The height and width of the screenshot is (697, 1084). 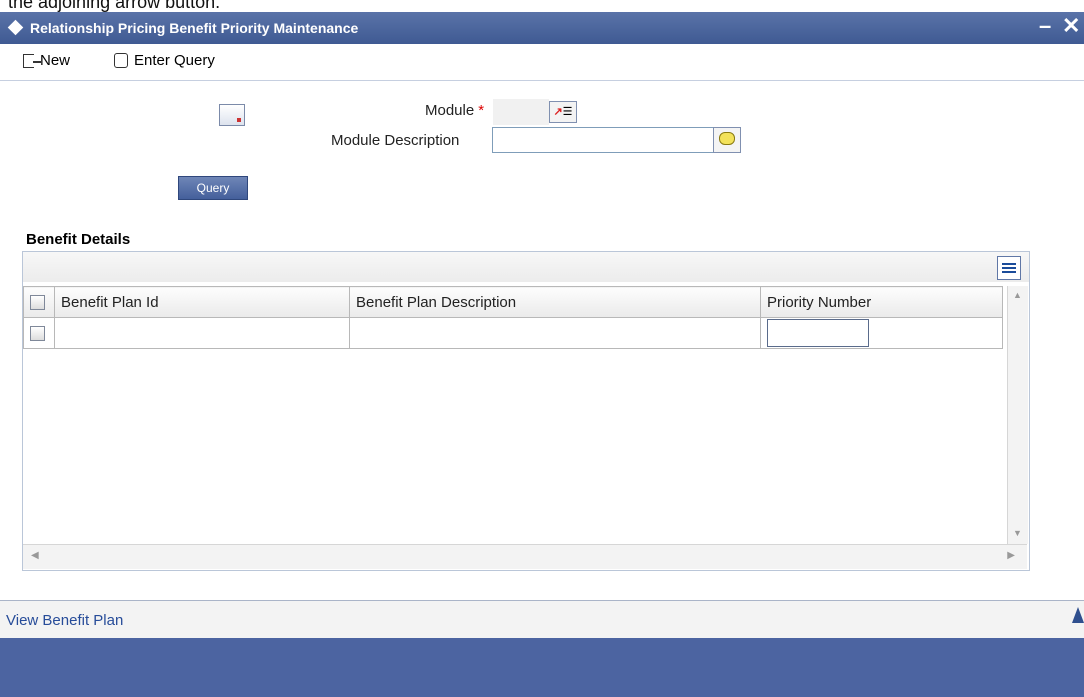 What do you see at coordinates (555, 302) in the screenshot?
I see `column-benefit-plan-description: Benefit Plan Description` at bounding box center [555, 302].